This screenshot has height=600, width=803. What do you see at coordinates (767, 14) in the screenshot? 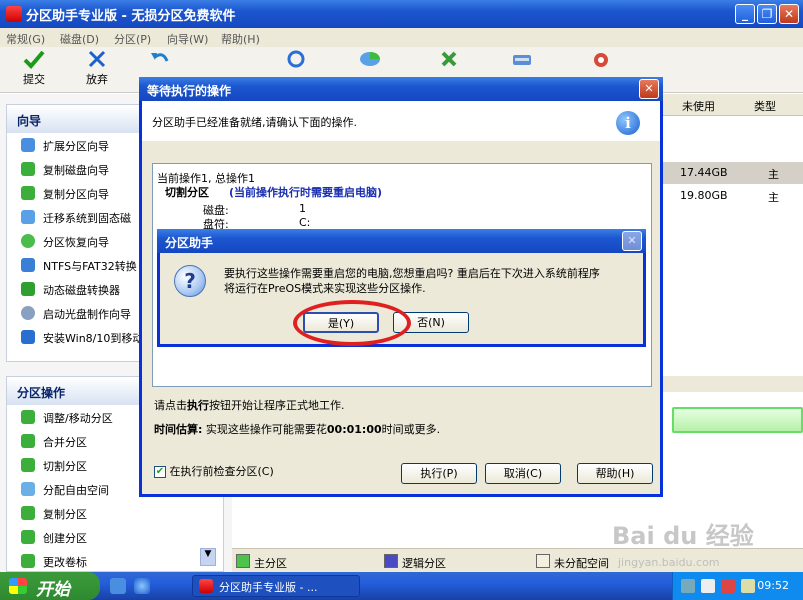
I see `maximize-button: ❐` at bounding box center [767, 14].